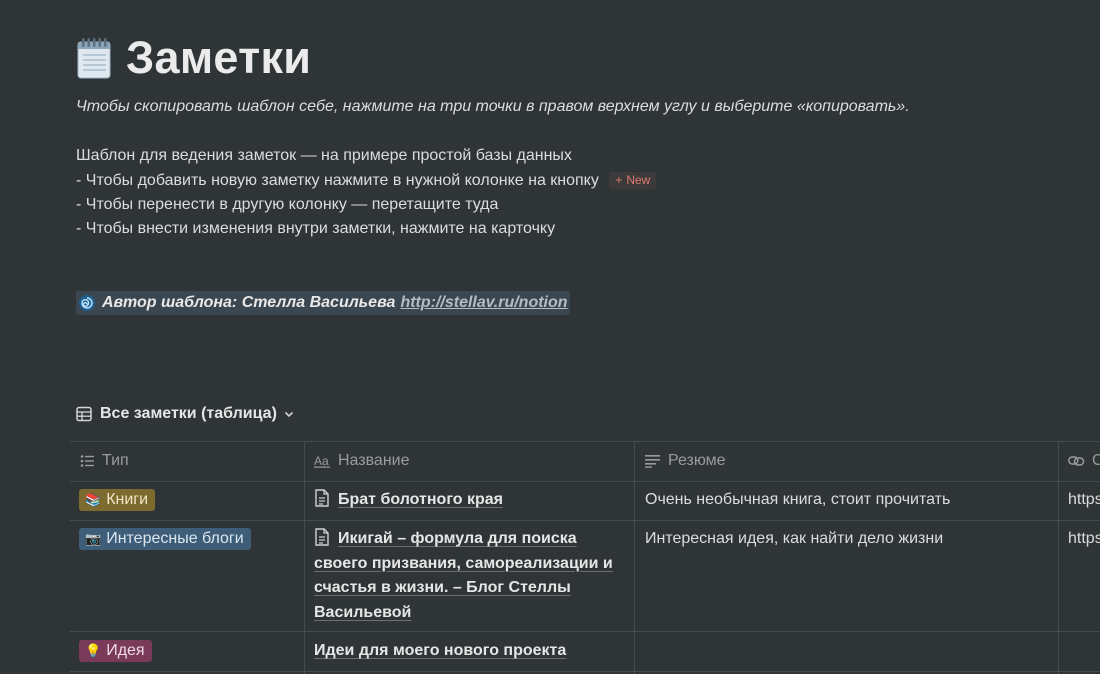 This screenshot has width=1100, height=674. I want to click on column-header-name-label: Название, so click(374, 460).